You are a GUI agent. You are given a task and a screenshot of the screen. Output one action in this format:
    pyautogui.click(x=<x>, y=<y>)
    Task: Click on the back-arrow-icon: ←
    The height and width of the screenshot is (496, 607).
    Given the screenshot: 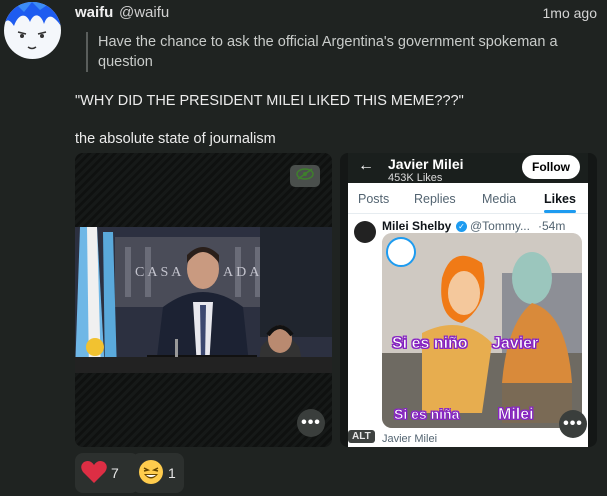 What is the action you would take?
    pyautogui.click(x=366, y=165)
    